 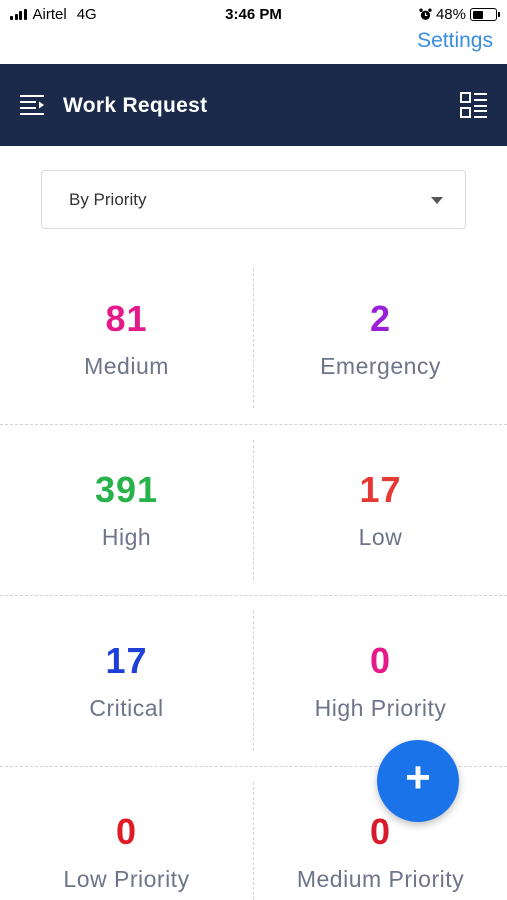 What do you see at coordinates (253, 15) in the screenshot?
I see `status-bar: Airtel 4G 3:46 PM 48%` at bounding box center [253, 15].